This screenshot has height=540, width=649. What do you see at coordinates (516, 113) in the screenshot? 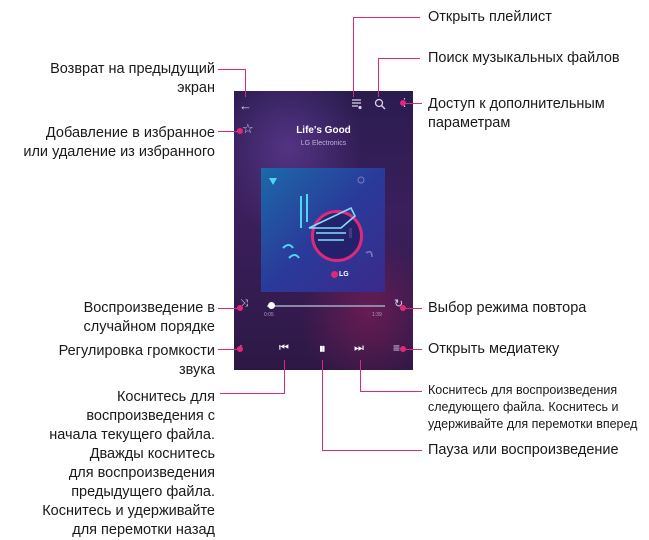
I see `label-more: Доступ к дополнительным параметрам` at bounding box center [516, 113].